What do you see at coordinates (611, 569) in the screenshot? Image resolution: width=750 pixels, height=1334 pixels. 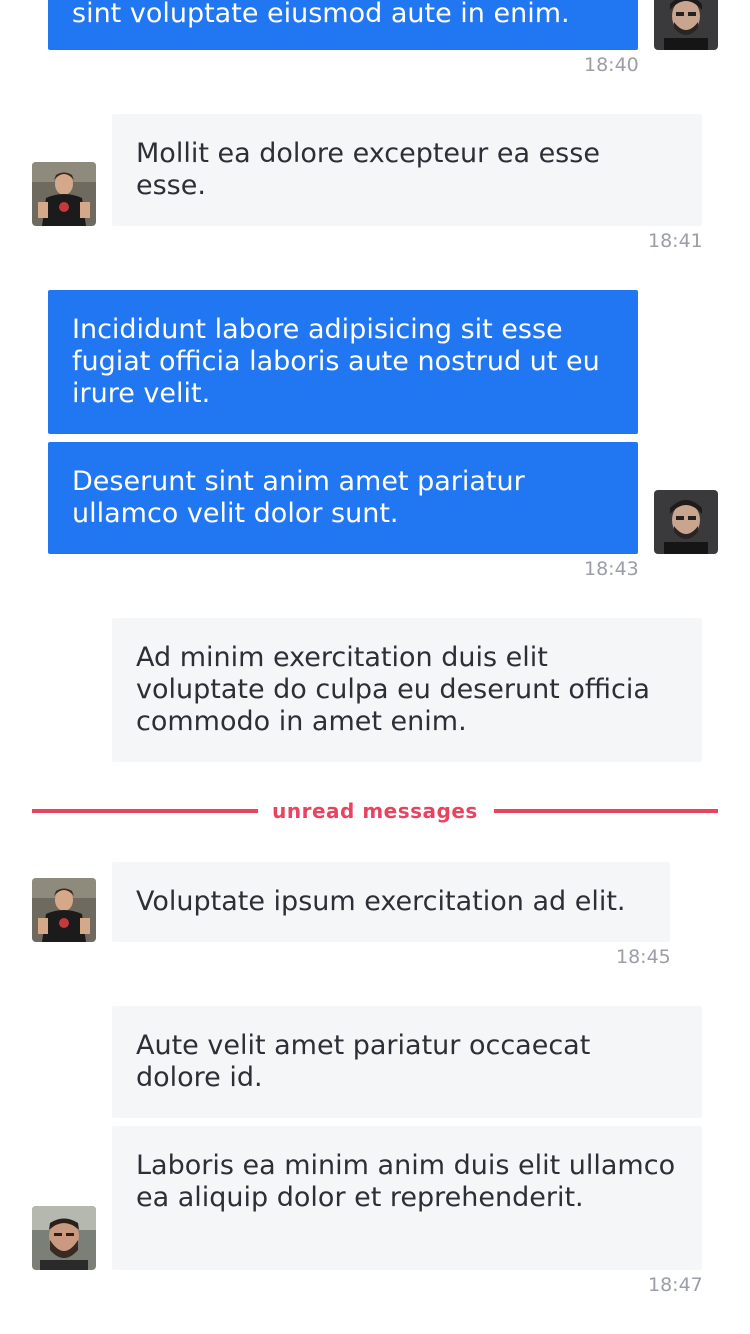 I see `message-timestamp: 18:43` at bounding box center [611, 569].